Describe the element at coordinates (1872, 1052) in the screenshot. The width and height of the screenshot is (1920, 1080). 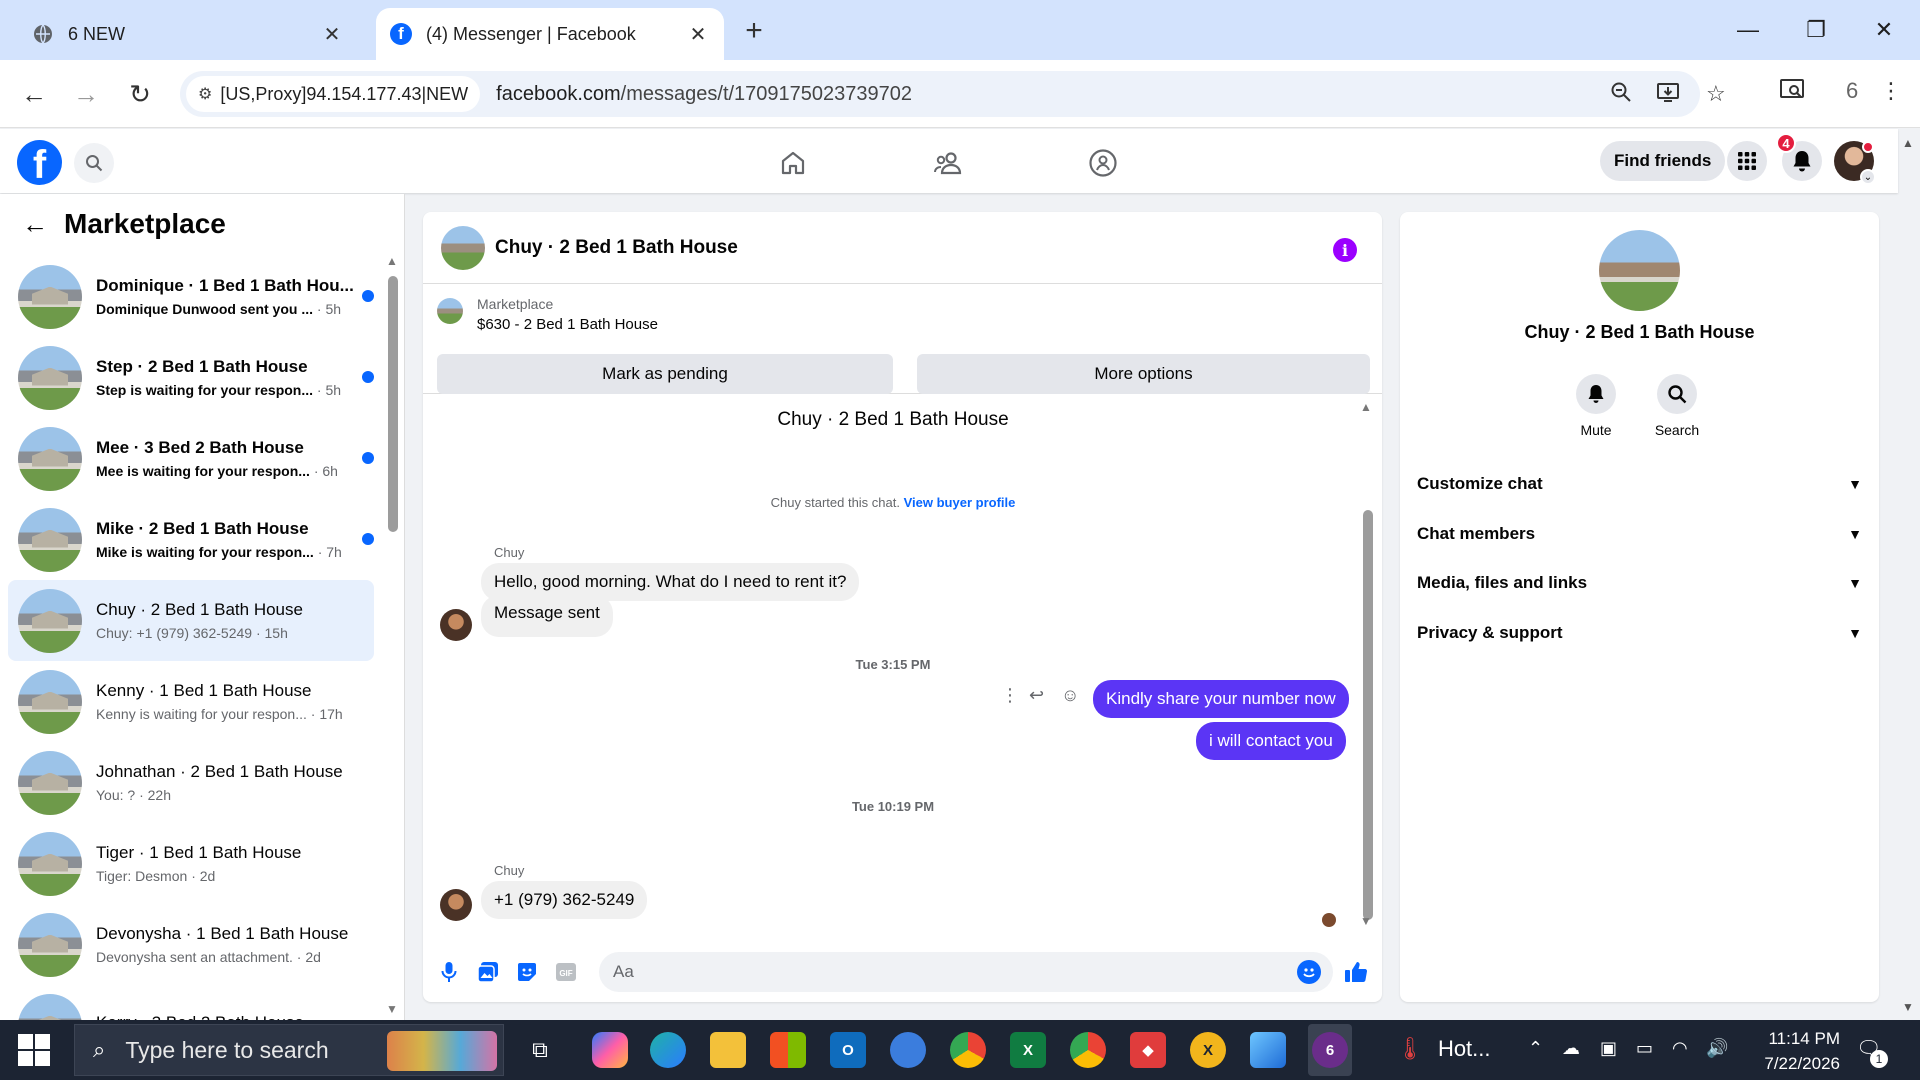
I see `notification-center-icon: 🗨 1` at that location.